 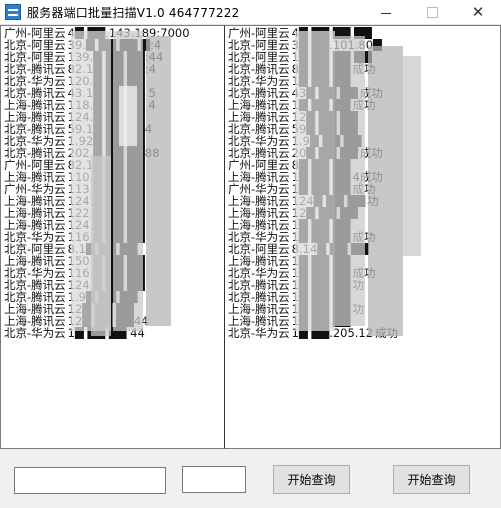 What do you see at coordinates (431, 479) in the screenshot?
I see `start-query-button-right: 开始查询` at bounding box center [431, 479].